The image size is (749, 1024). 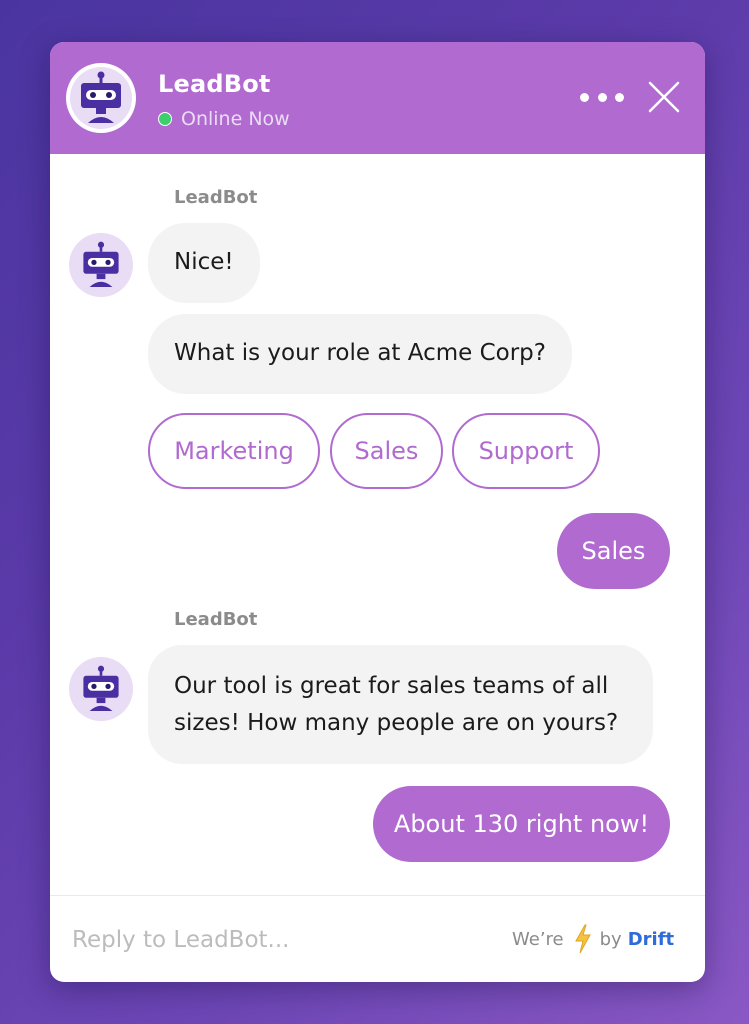 I want to click on branding-name: Drift, so click(x=651, y=939).